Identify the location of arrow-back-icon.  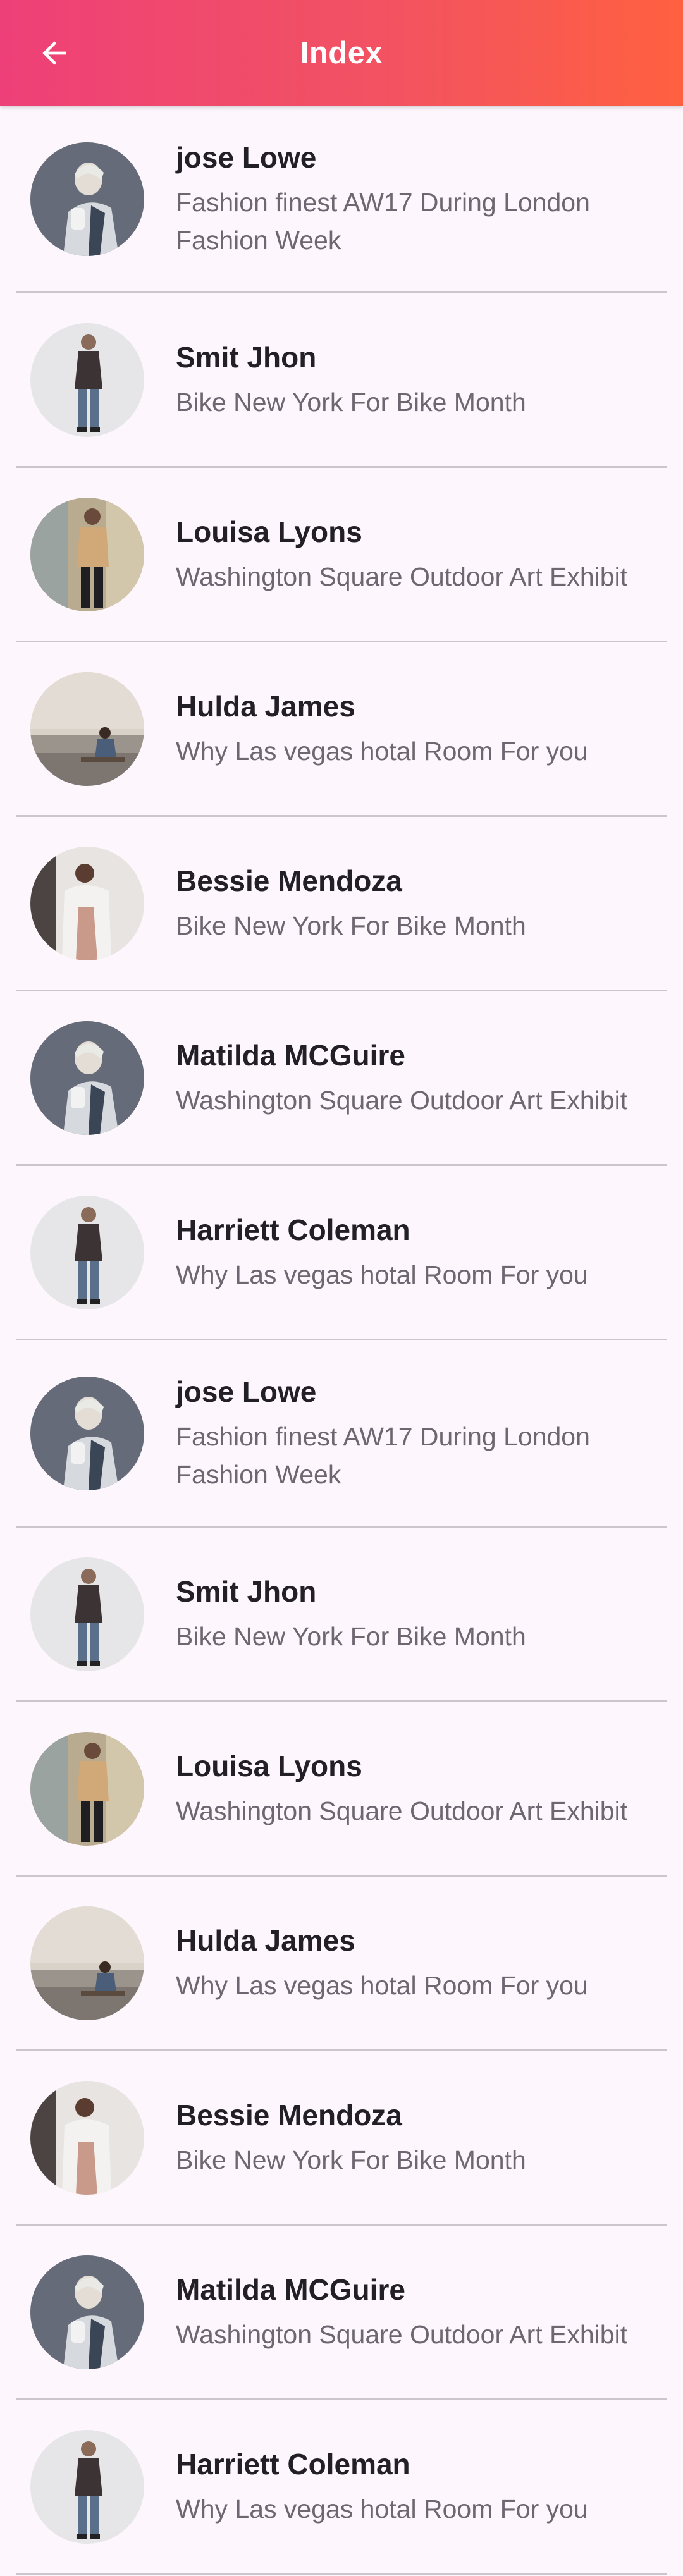
(54, 53).